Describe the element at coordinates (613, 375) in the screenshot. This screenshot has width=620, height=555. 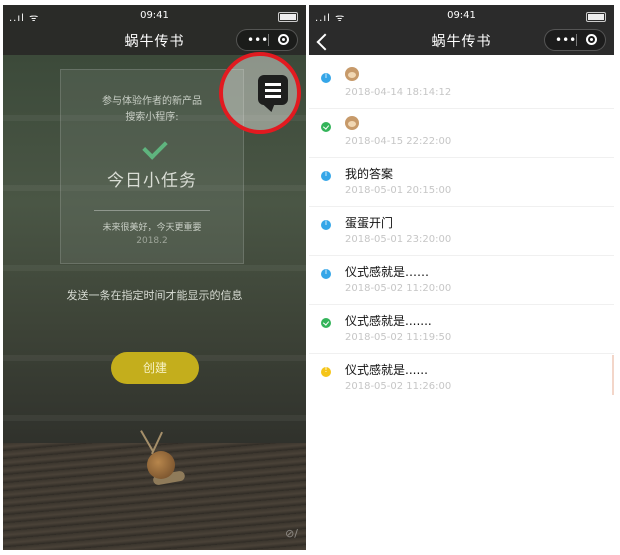
I see `scroll-indicator` at that location.